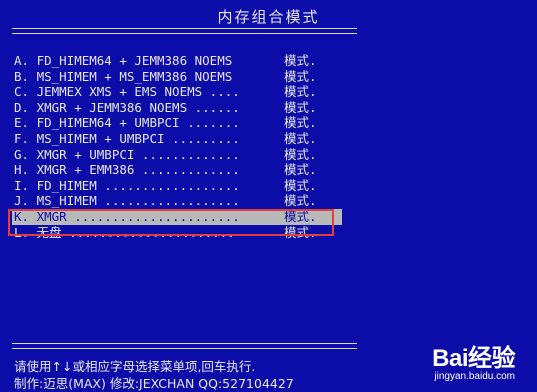 The width and height of the screenshot is (537, 392). I want to click on watermark-logo: Bai经验, so click(473, 358).